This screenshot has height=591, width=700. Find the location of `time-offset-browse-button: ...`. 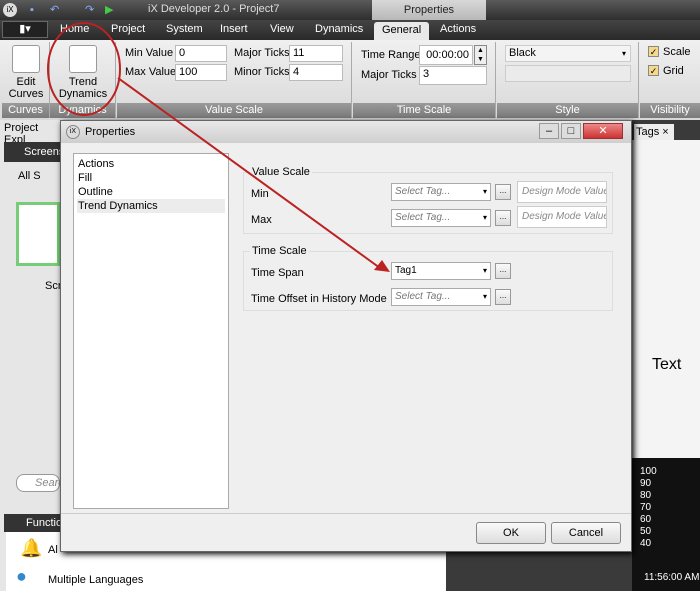

time-offset-browse-button: ... is located at coordinates (503, 297).